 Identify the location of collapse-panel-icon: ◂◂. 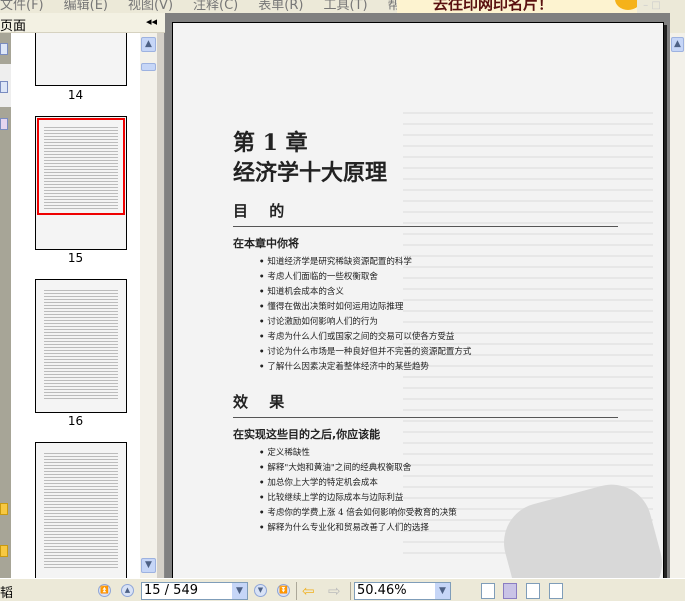
(151, 21).